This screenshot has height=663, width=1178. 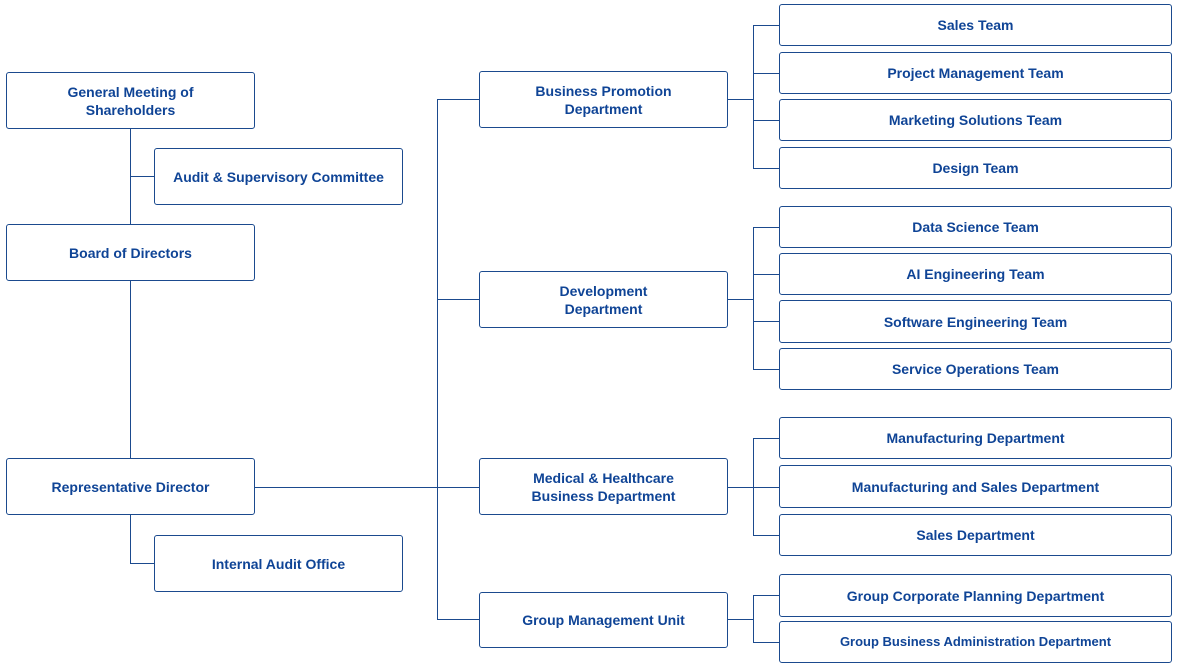 I want to click on department-box: Development Department, so click(x=603, y=299).